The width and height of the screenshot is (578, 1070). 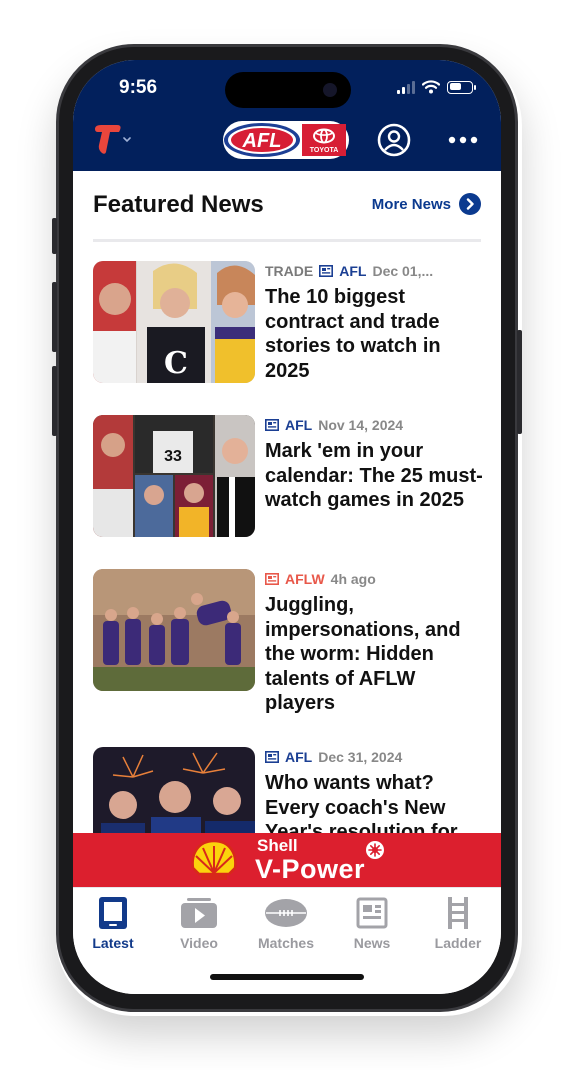 I want to click on section-title: Featured News, so click(x=178, y=204).